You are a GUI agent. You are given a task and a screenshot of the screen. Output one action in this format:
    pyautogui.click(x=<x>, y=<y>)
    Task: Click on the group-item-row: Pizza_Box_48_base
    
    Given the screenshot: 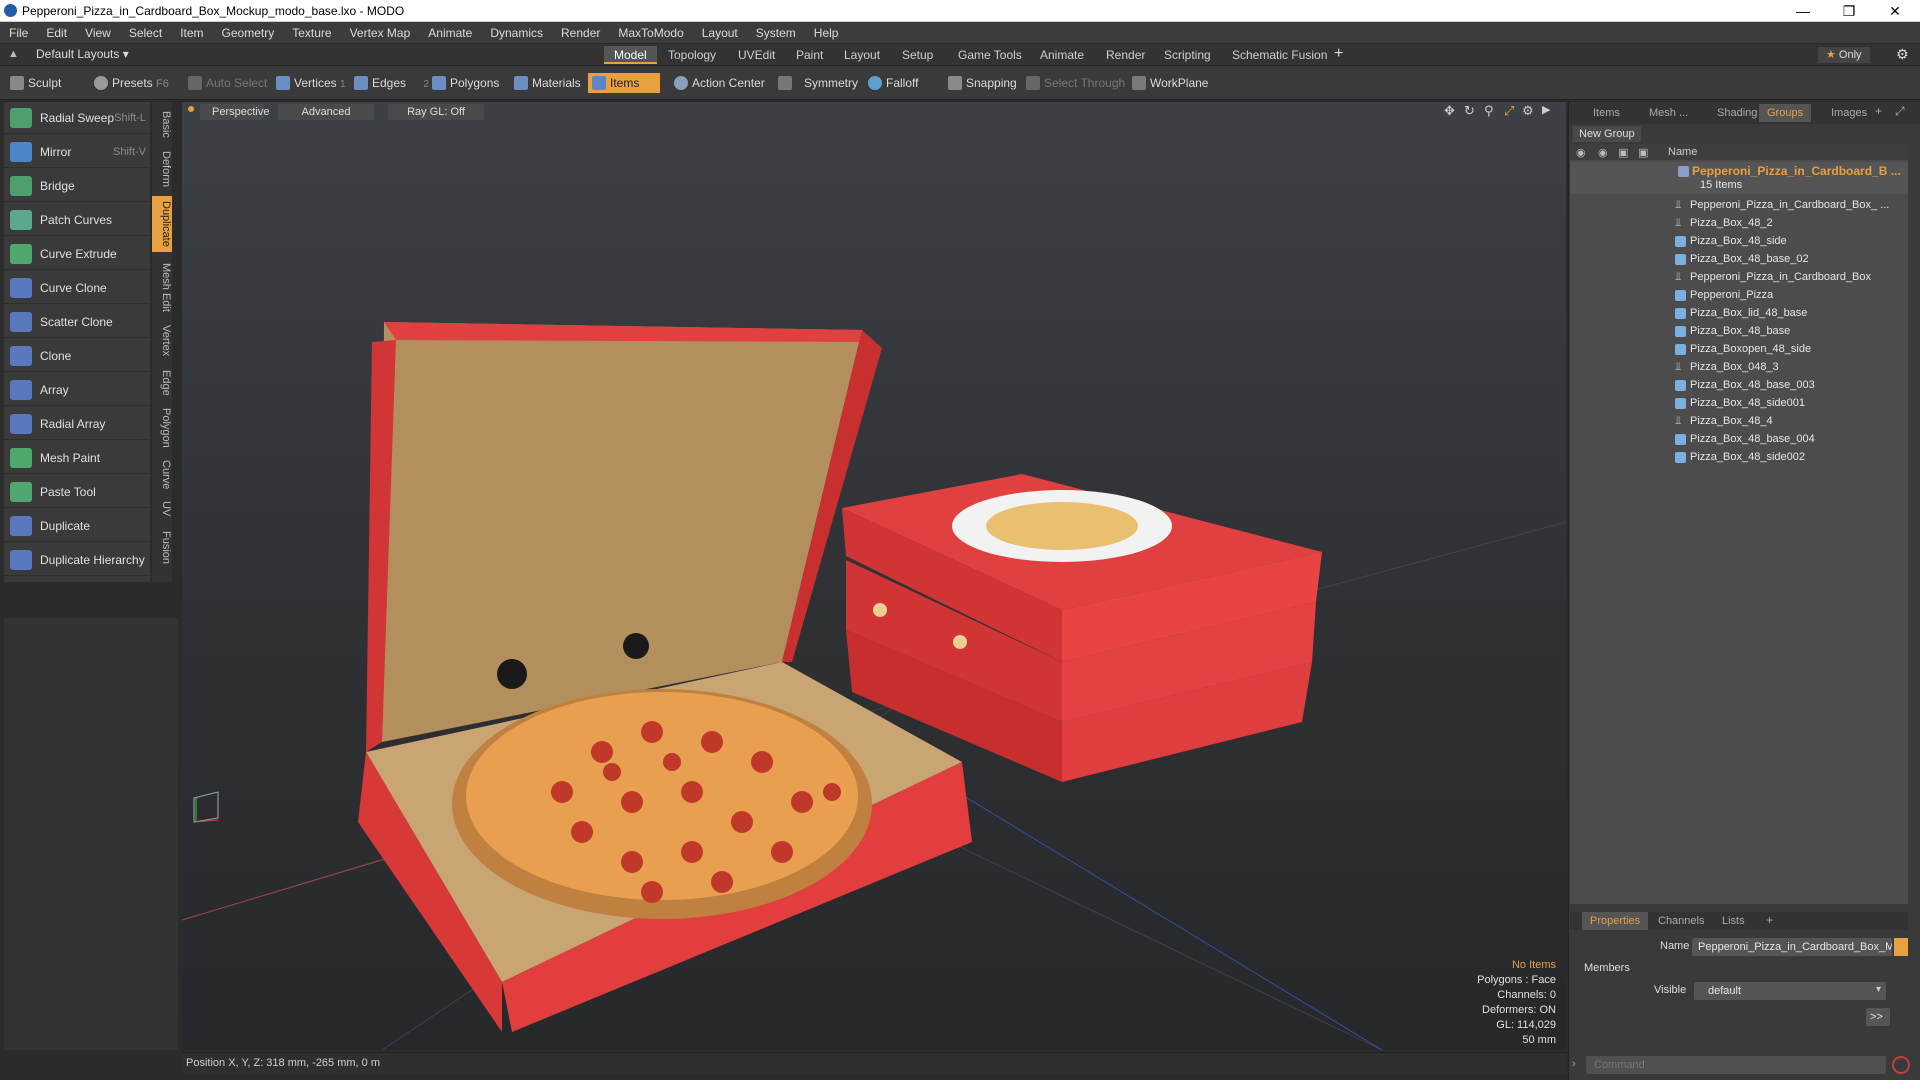 What is the action you would take?
    pyautogui.click(x=1739, y=331)
    